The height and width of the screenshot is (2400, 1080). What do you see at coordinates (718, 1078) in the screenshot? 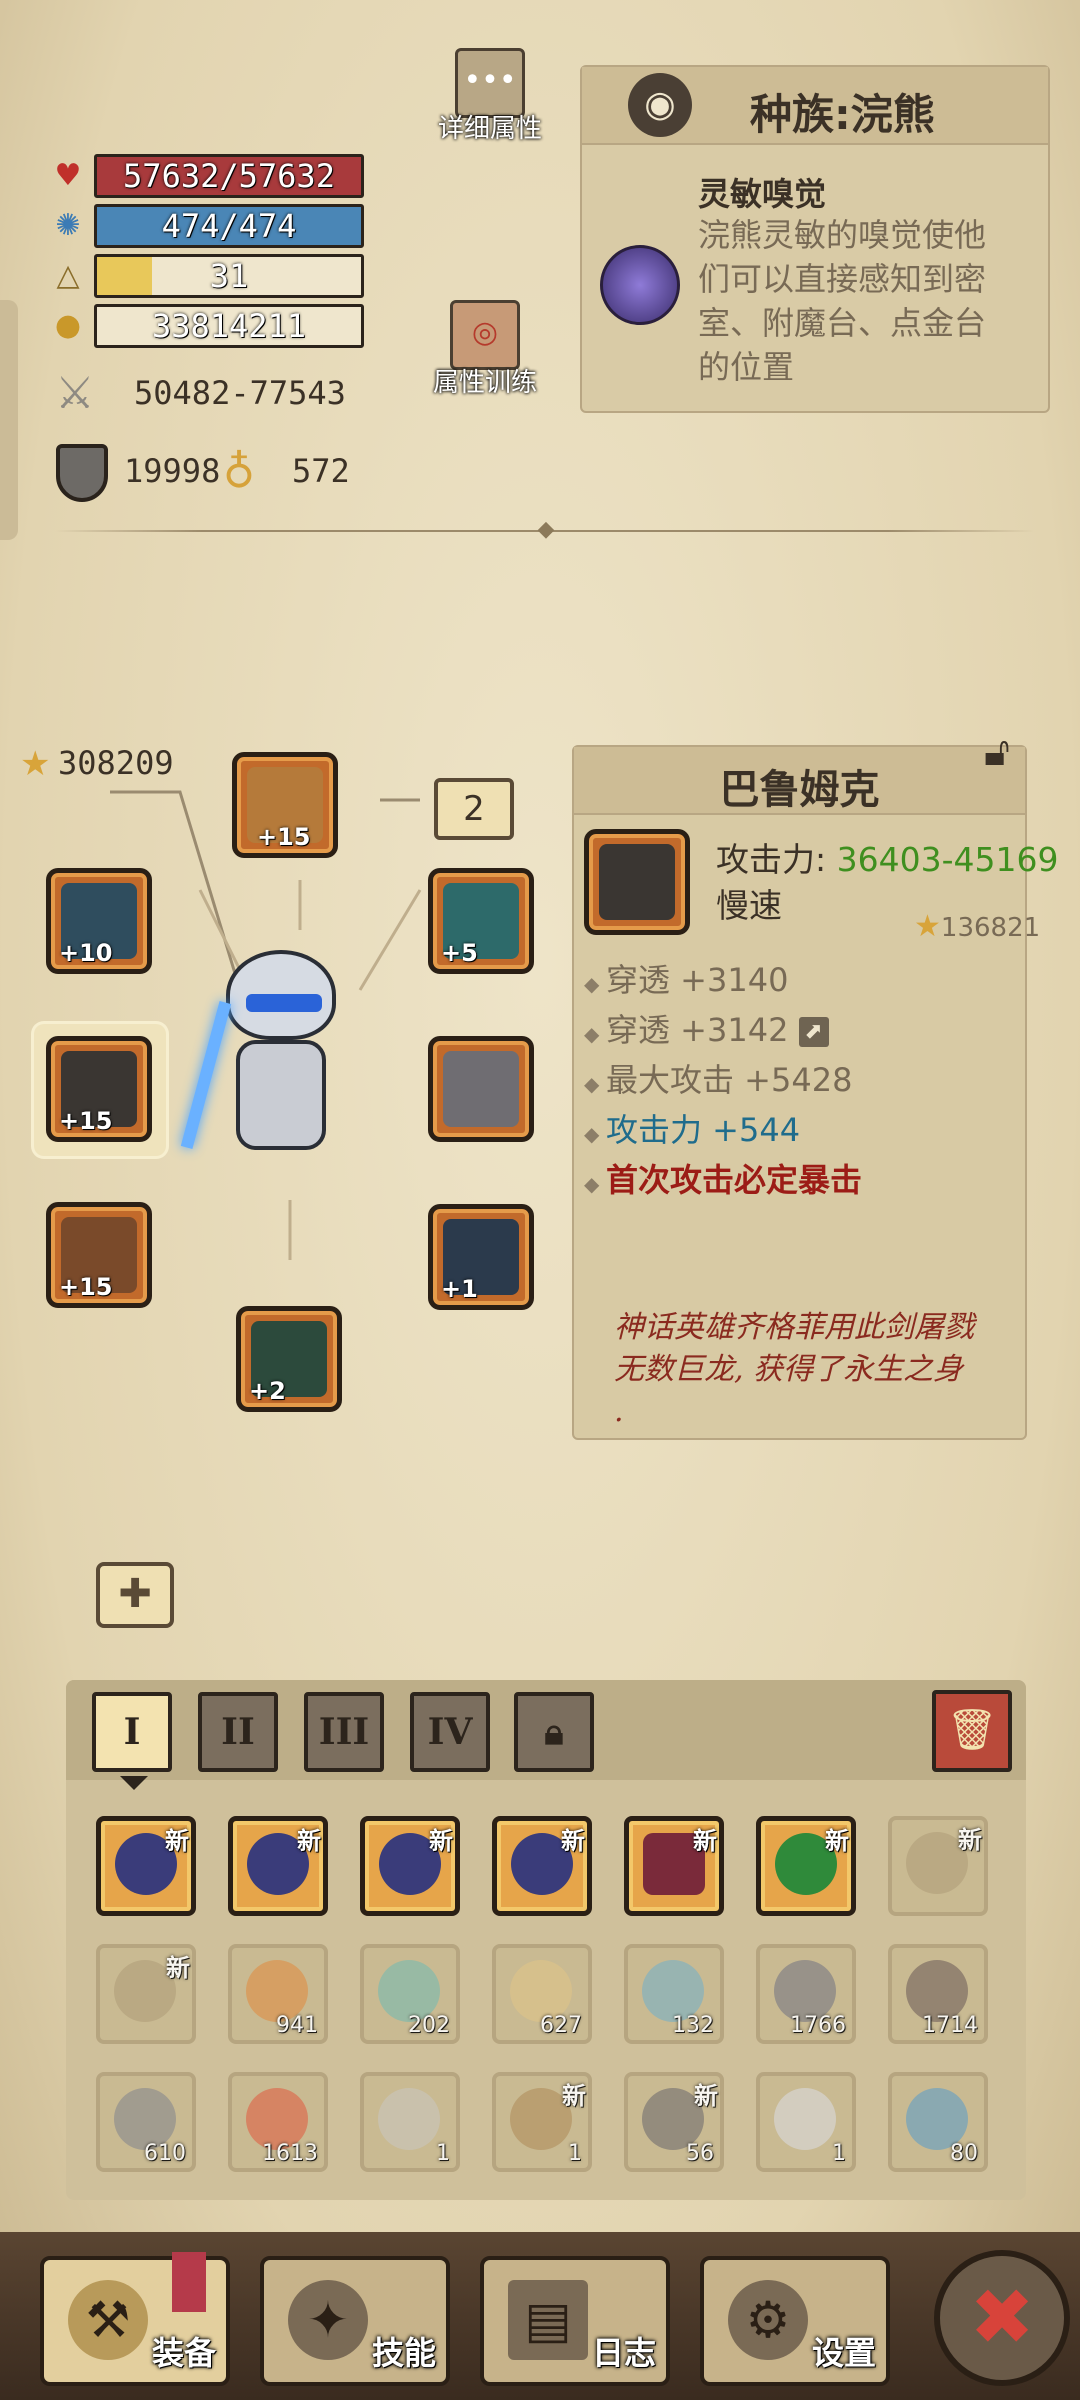
I see `item-prop-row: ◆ 最大攻击 +5428` at bounding box center [718, 1078].